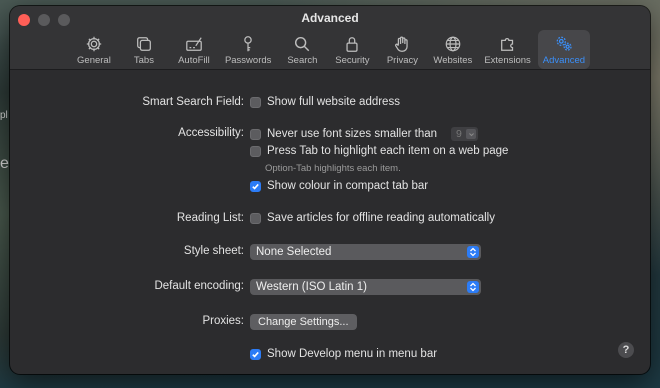 The image size is (660, 388). I want to click on gears-icon, so click(564, 43).